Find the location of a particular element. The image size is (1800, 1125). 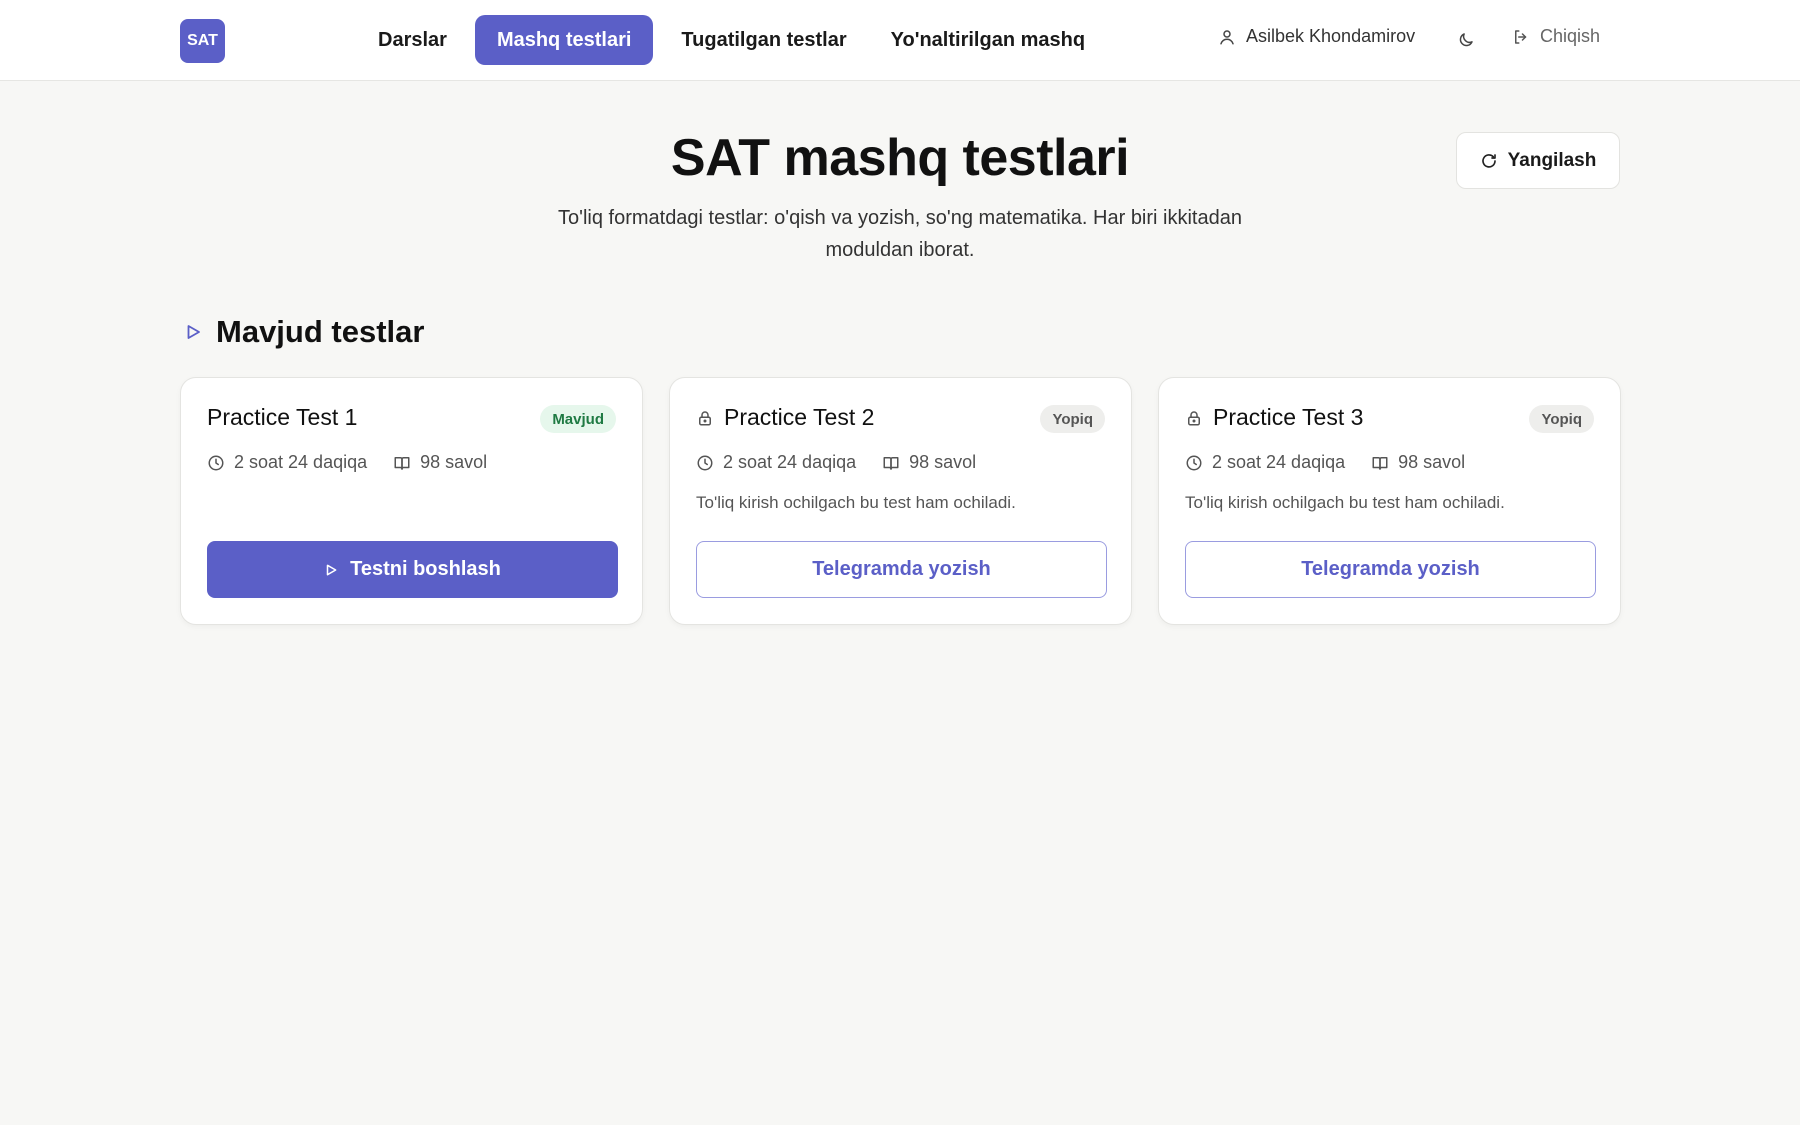

logout-label: Chiqish is located at coordinates (1570, 36).